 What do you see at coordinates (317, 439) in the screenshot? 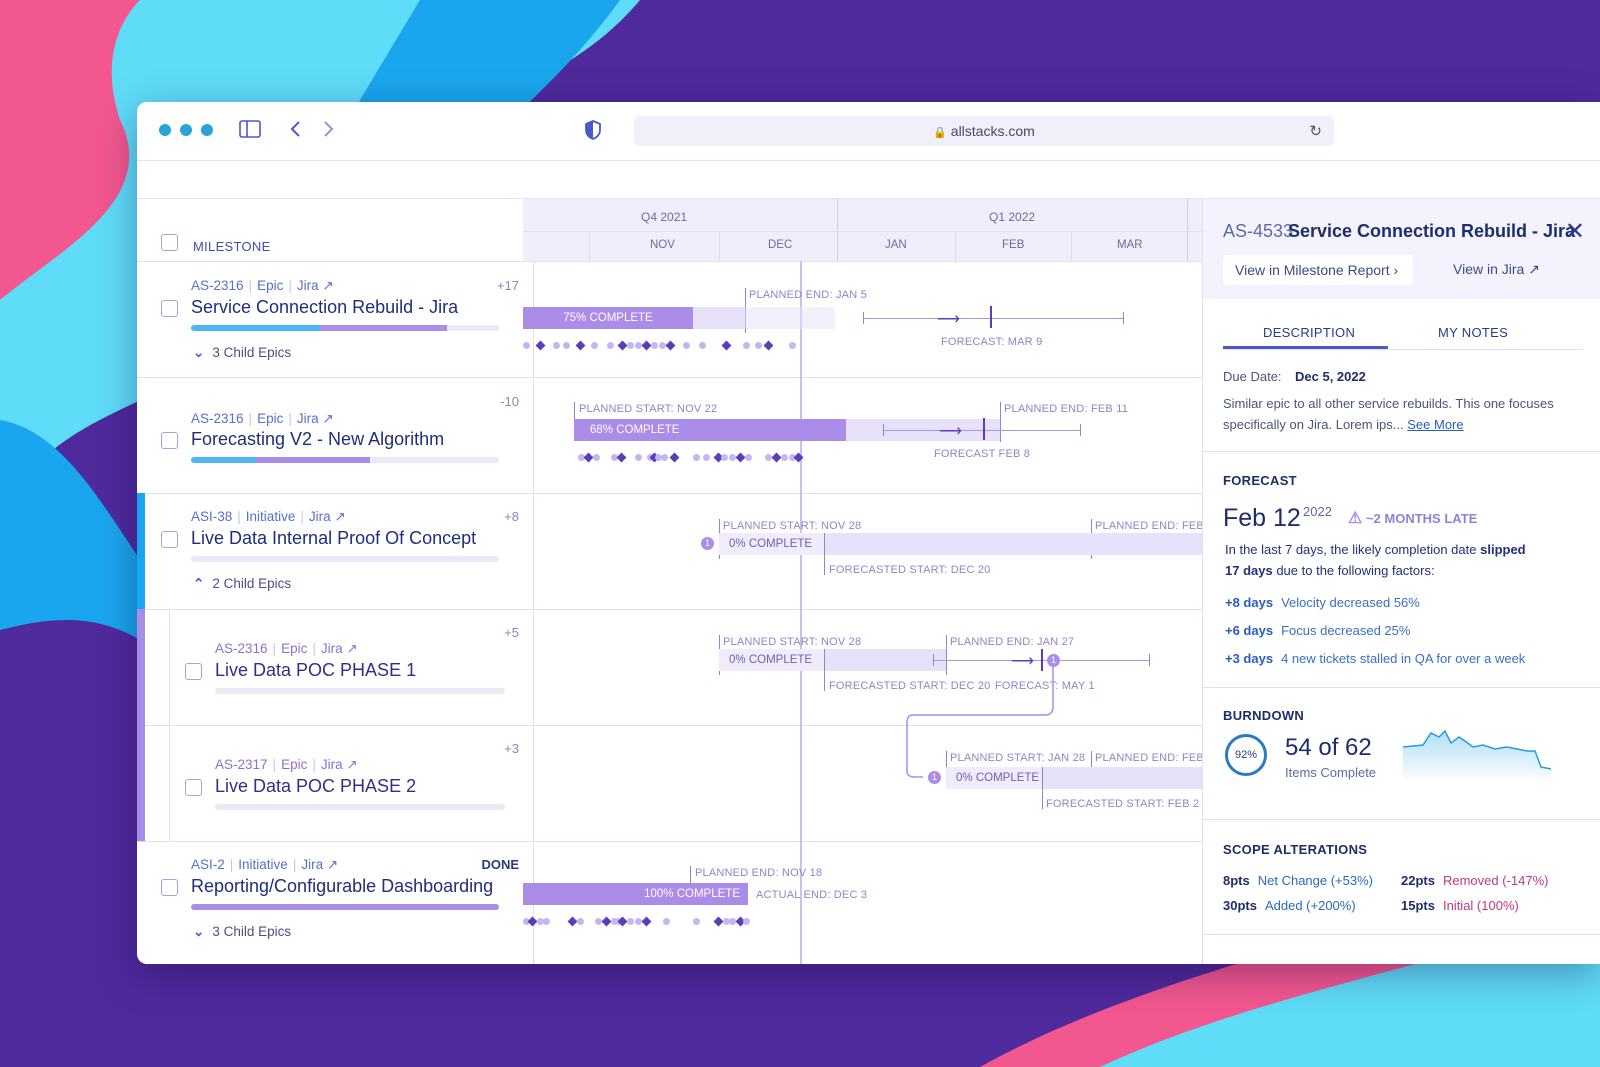
I see `milestone-title: Forecasting V2 - New Algorithm` at bounding box center [317, 439].